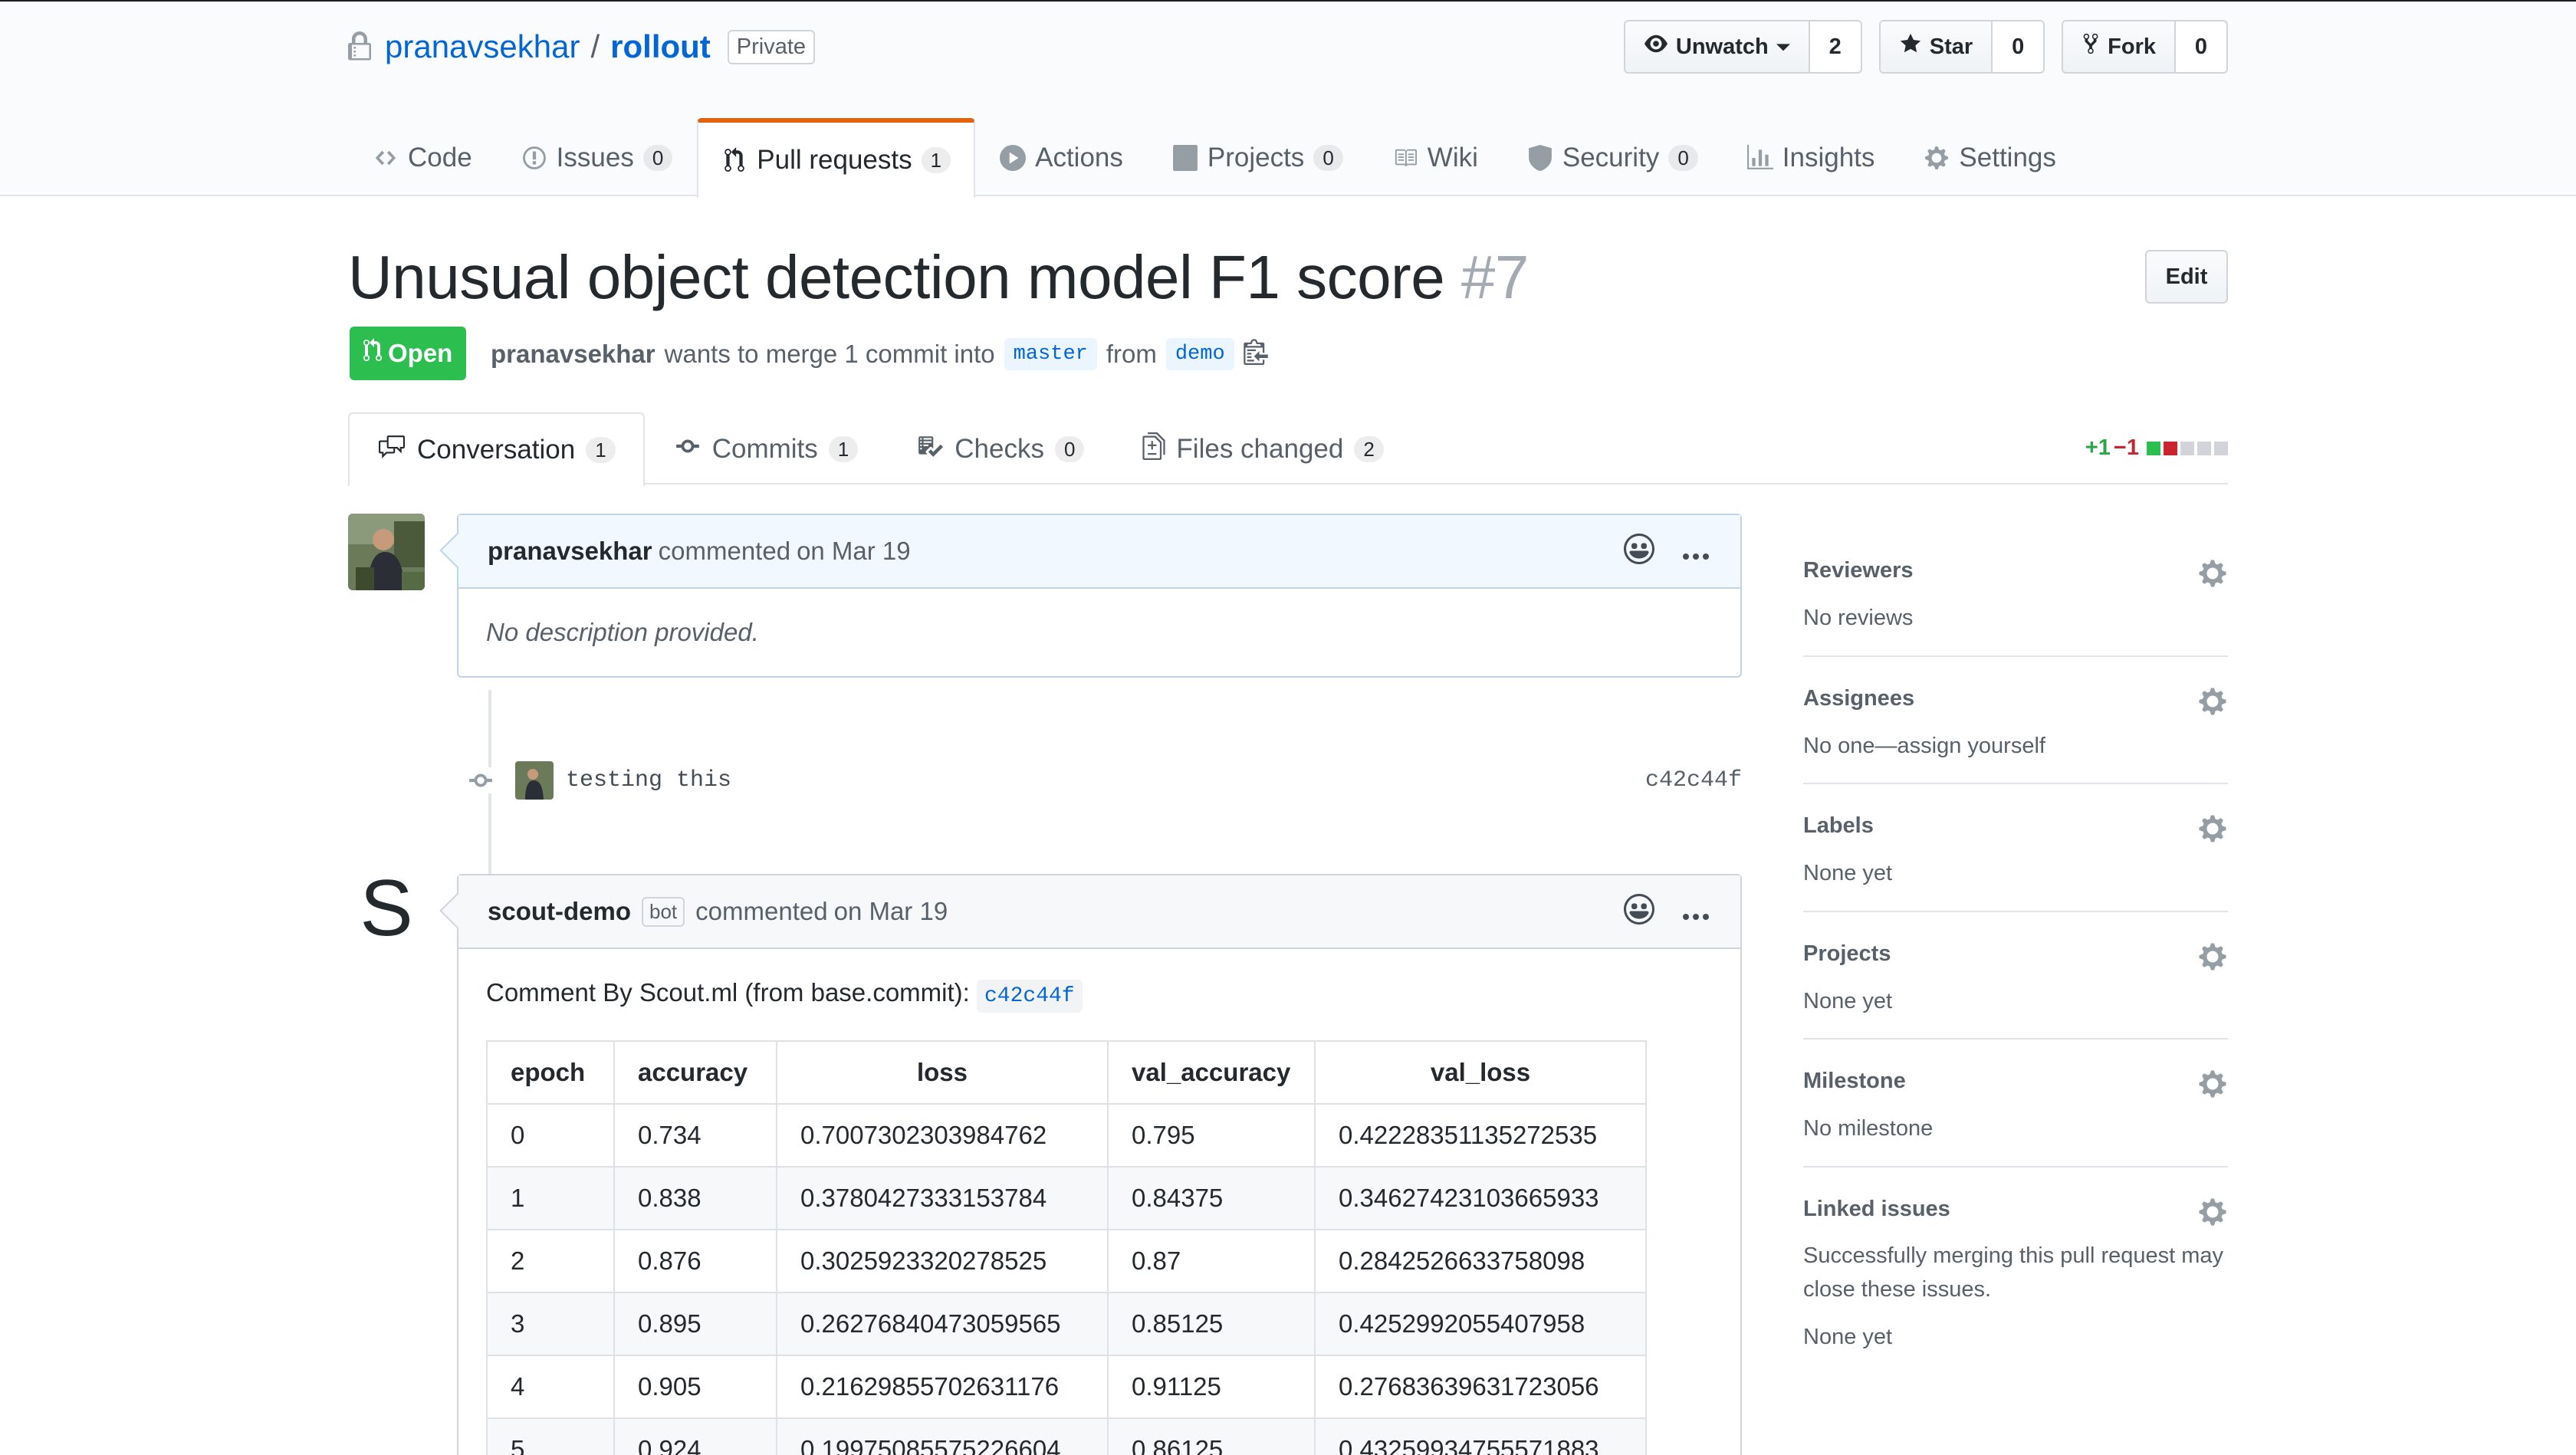 Image resolution: width=2576 pixels, height=1455 pixels. Describe the element at coordinates (660, 46) in the screenshot. I see `repo-name-link: rollout` at that location.